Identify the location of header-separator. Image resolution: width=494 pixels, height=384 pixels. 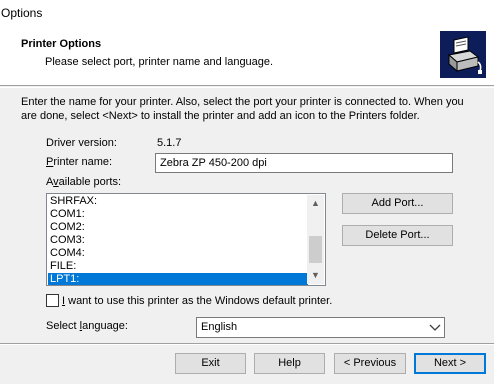
(247, 87).